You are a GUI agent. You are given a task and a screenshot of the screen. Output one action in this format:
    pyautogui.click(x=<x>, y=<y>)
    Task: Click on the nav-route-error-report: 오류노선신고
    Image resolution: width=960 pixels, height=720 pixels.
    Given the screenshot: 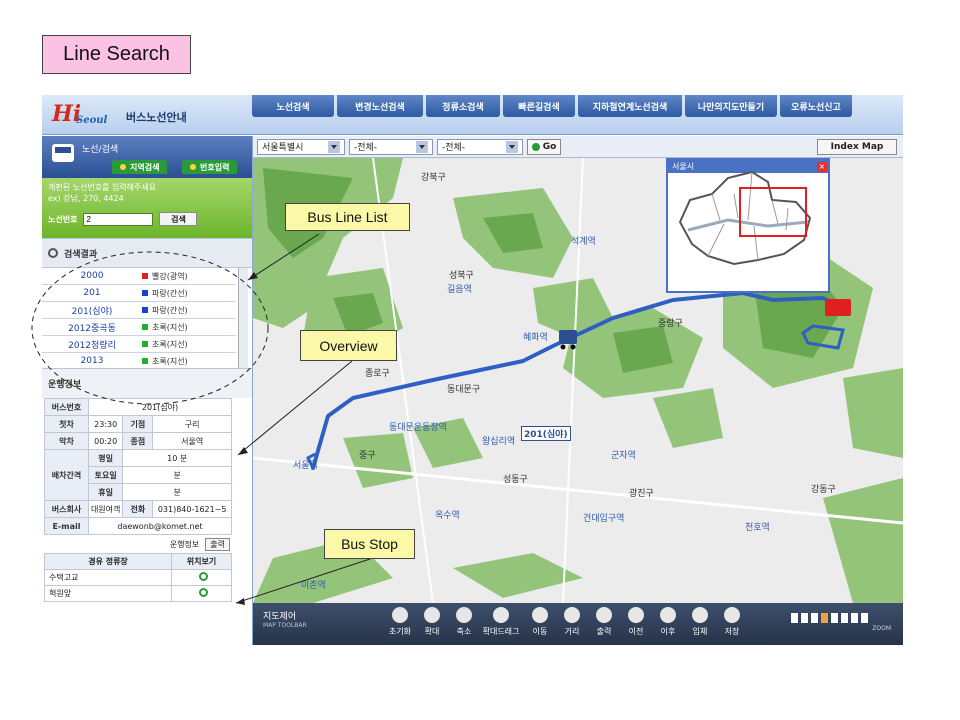 What is the action you would take?
    pyautogui.click(x=816, y=106)
    